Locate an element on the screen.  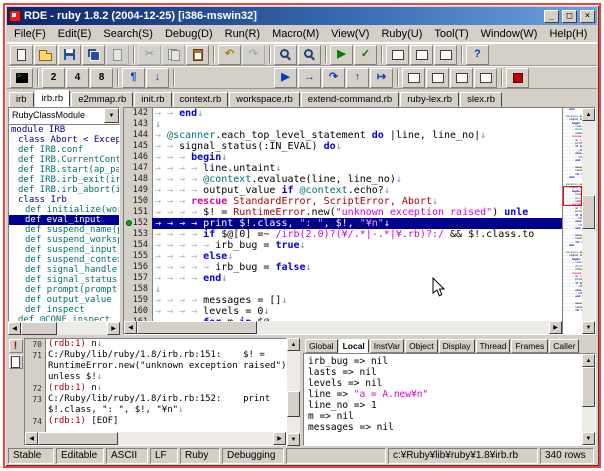
menu-tool-t: Tool(T) is located at coordinates (451, 34).